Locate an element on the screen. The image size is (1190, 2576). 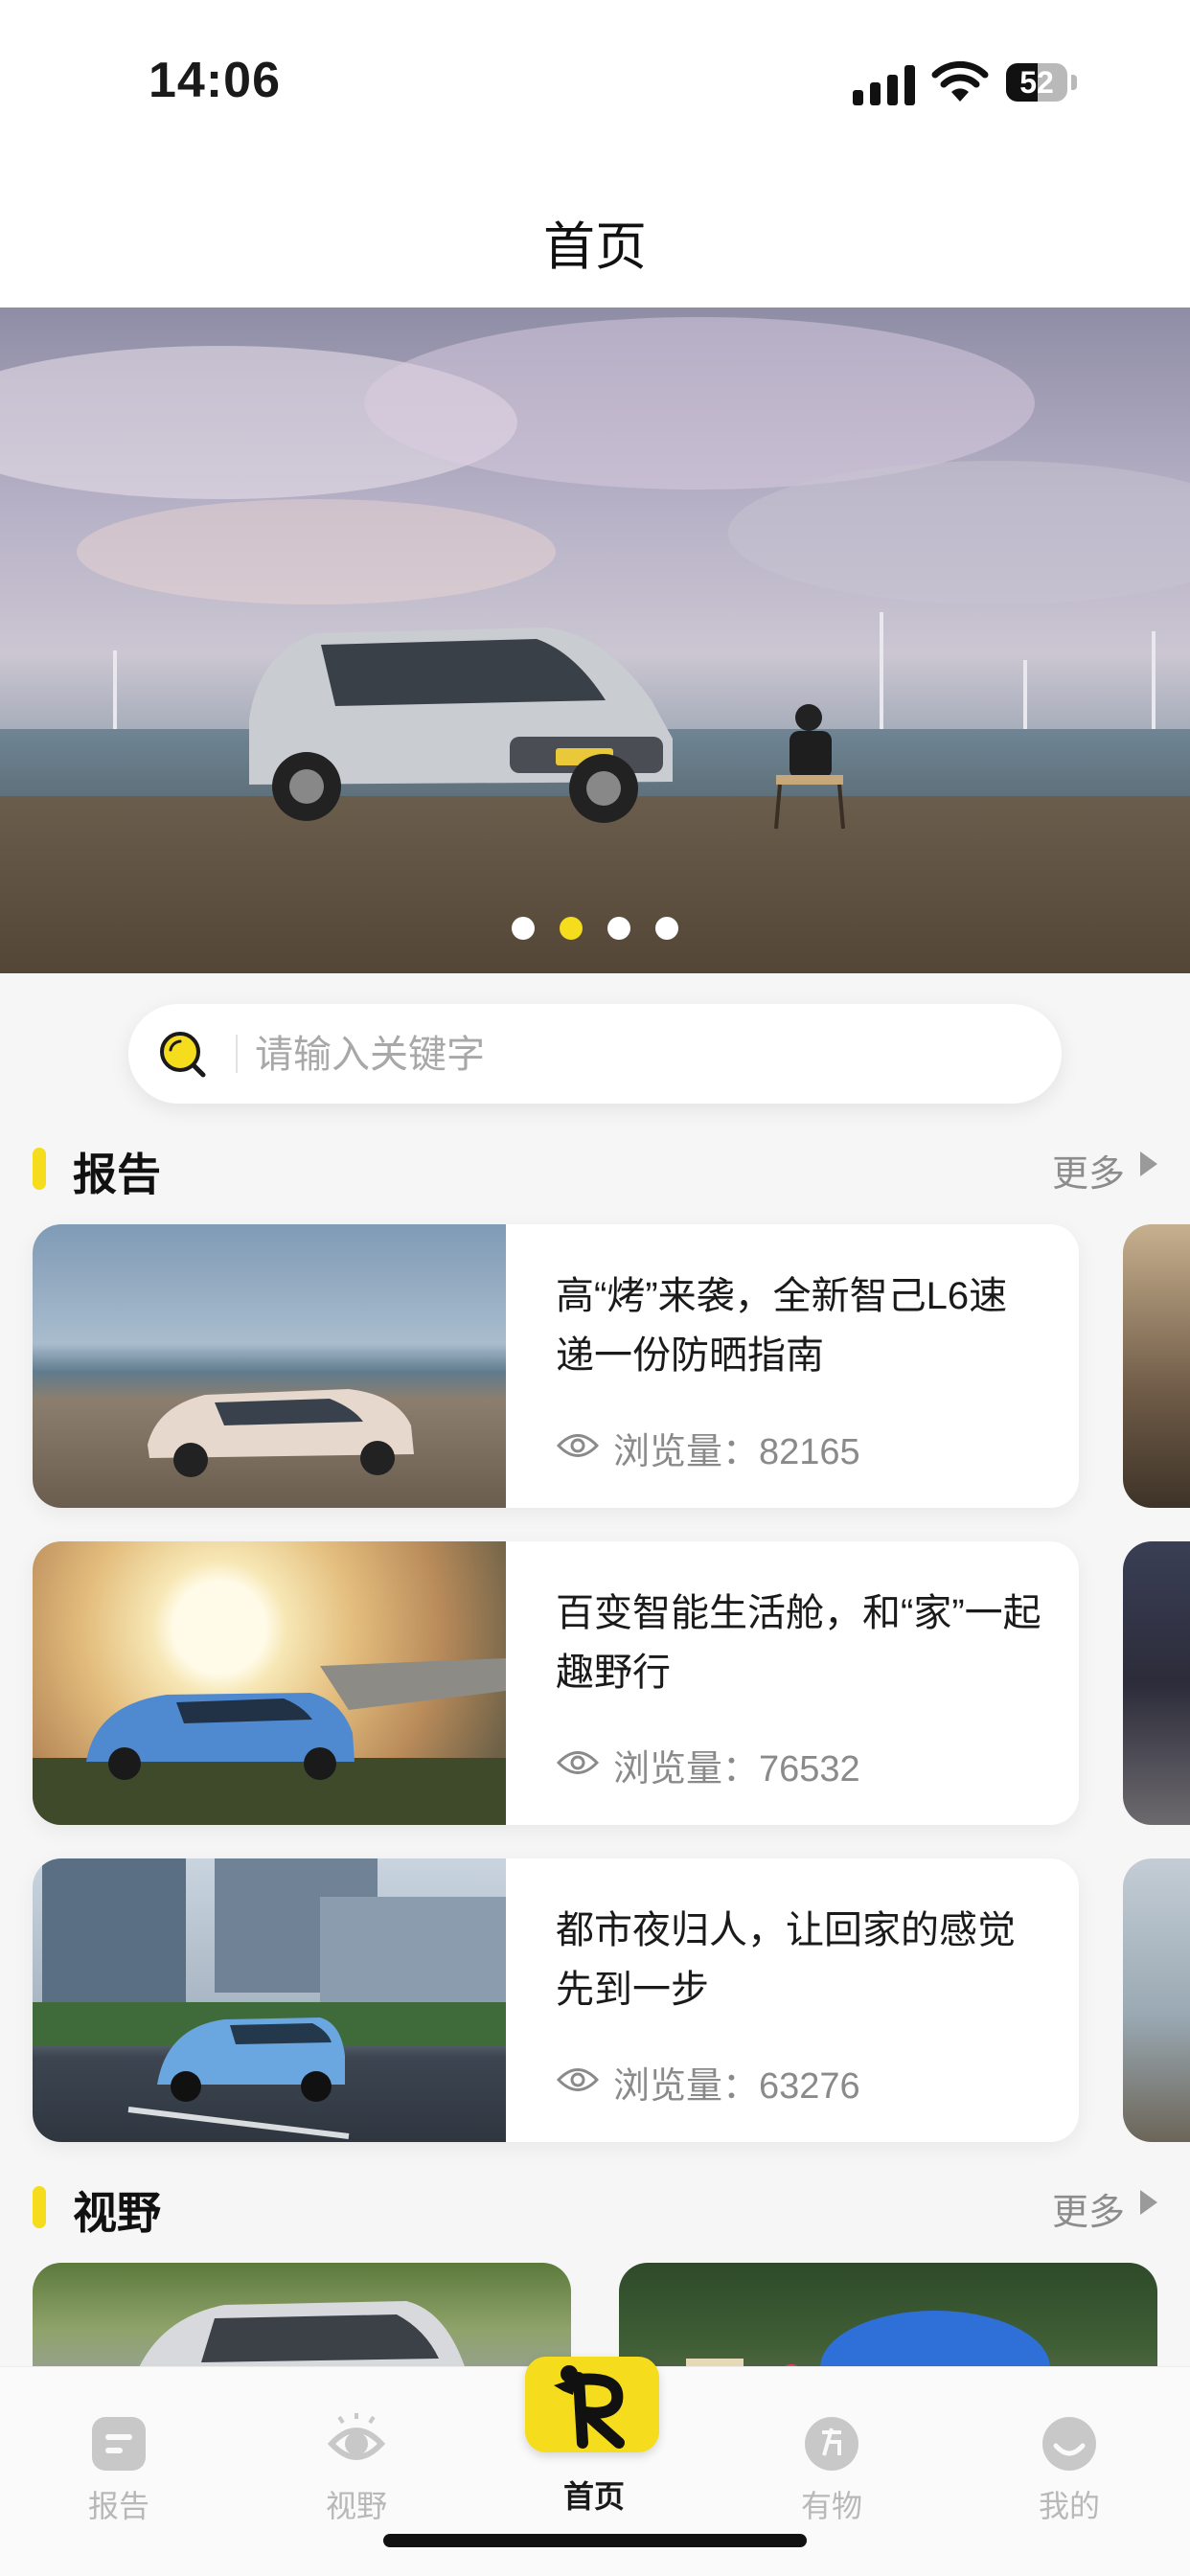
banner-person-image is located at coordinates (810, 767).